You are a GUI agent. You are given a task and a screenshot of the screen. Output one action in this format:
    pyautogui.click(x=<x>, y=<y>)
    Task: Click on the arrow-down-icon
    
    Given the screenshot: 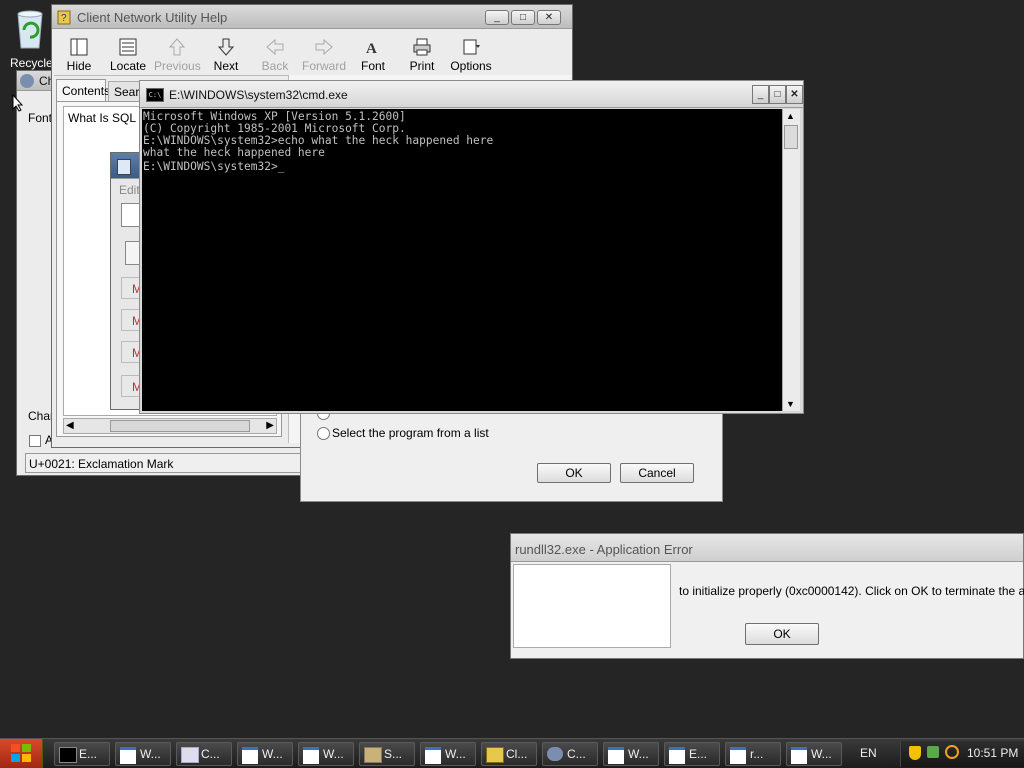 What is the action you would take?
    pyautogui.click(x=226, y=47)
    